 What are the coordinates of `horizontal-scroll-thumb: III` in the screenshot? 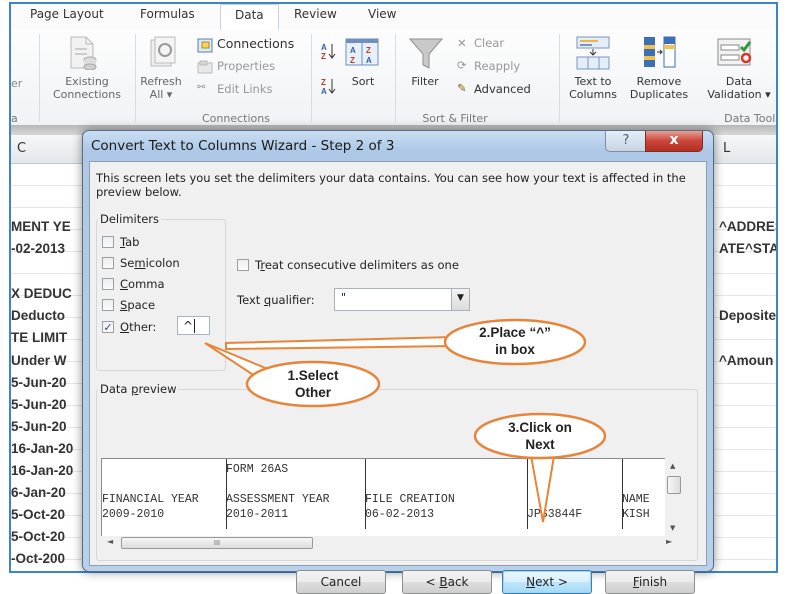 It's located at (217, 543).